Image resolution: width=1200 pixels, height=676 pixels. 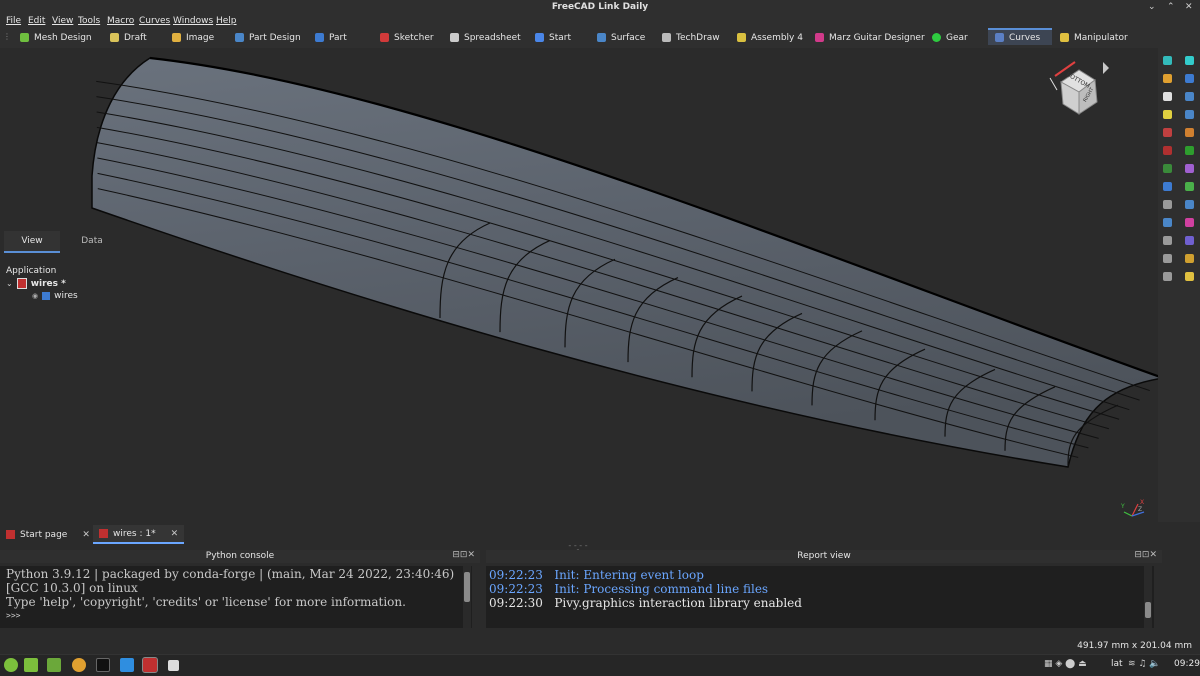 I want to click on menu-macro: Macro, so click(x=120, y=21).